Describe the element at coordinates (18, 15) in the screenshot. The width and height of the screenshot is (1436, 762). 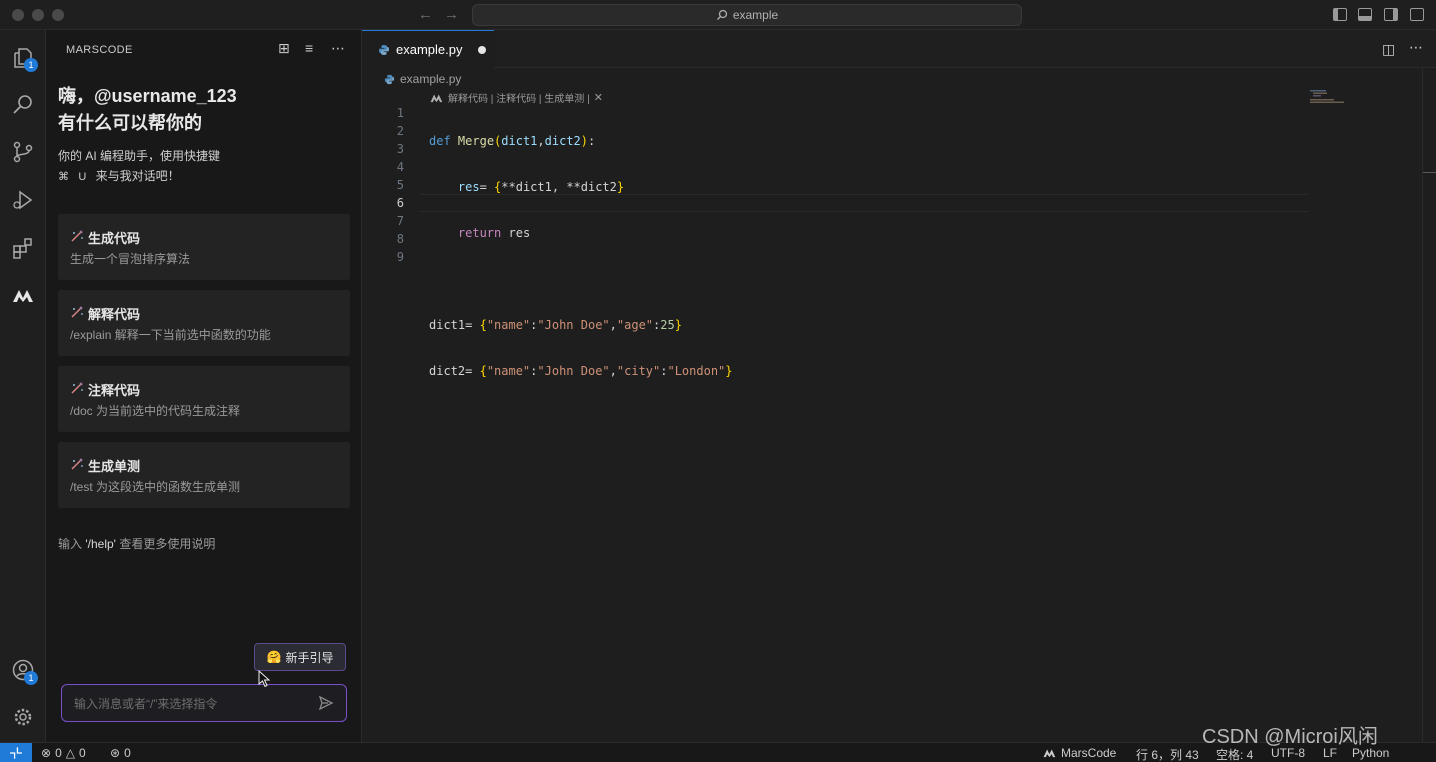
I see `close-window-button` at that location.